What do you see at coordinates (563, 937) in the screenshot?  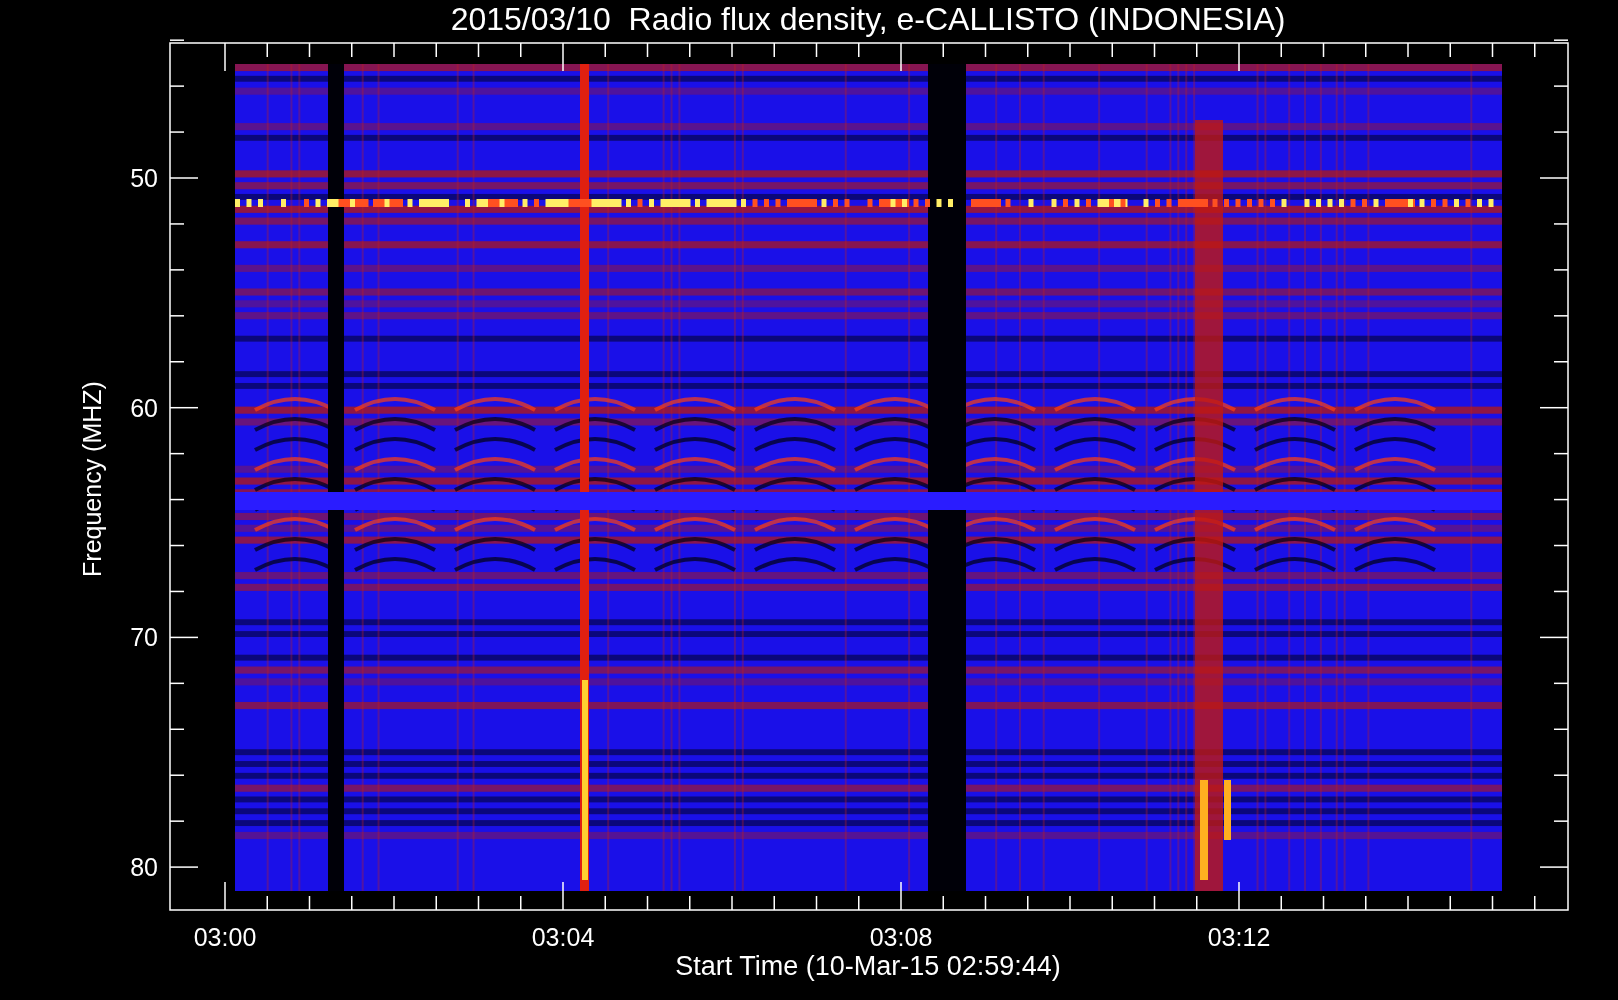 I see `x-tick-label: 03:04` at bounding box center [563, 937].